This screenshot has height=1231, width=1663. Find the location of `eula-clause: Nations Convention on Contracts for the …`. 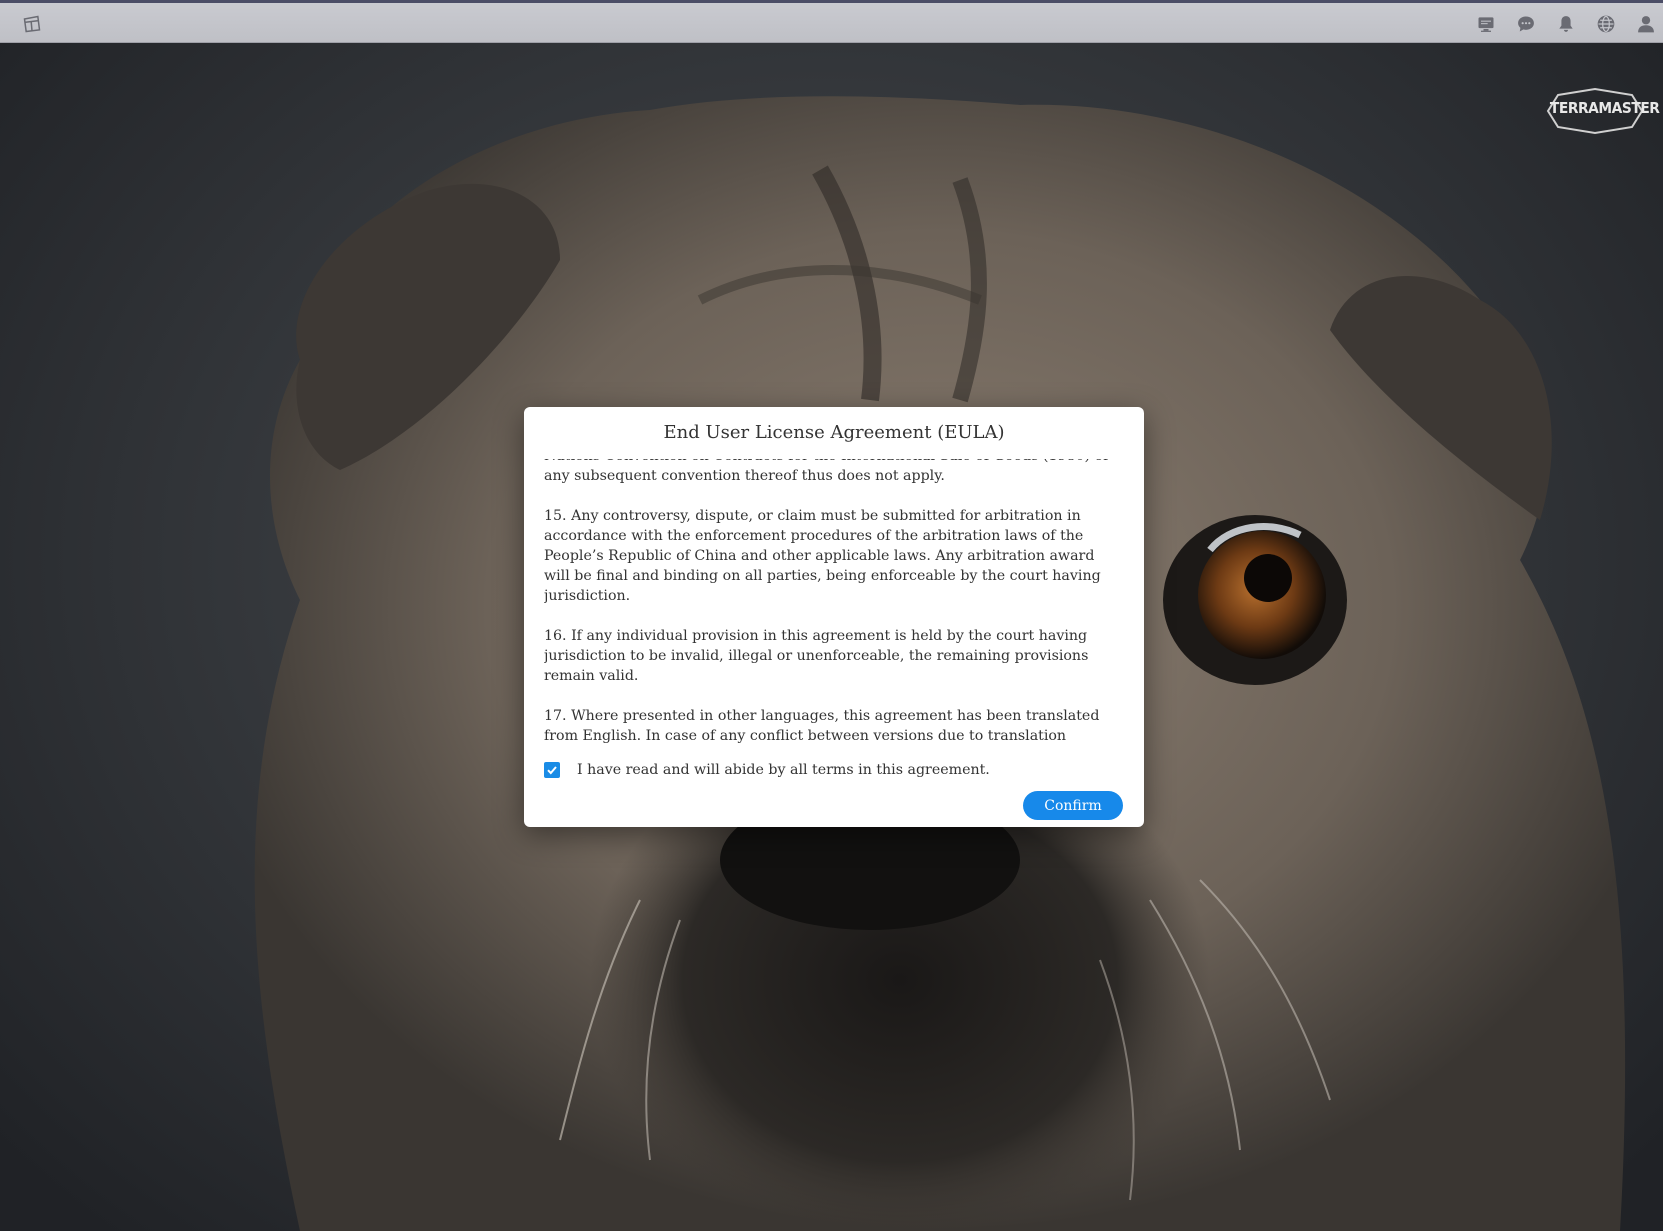

eula-clause: Nations Convention on Contracts for the … is located at coordinates (827, 471).